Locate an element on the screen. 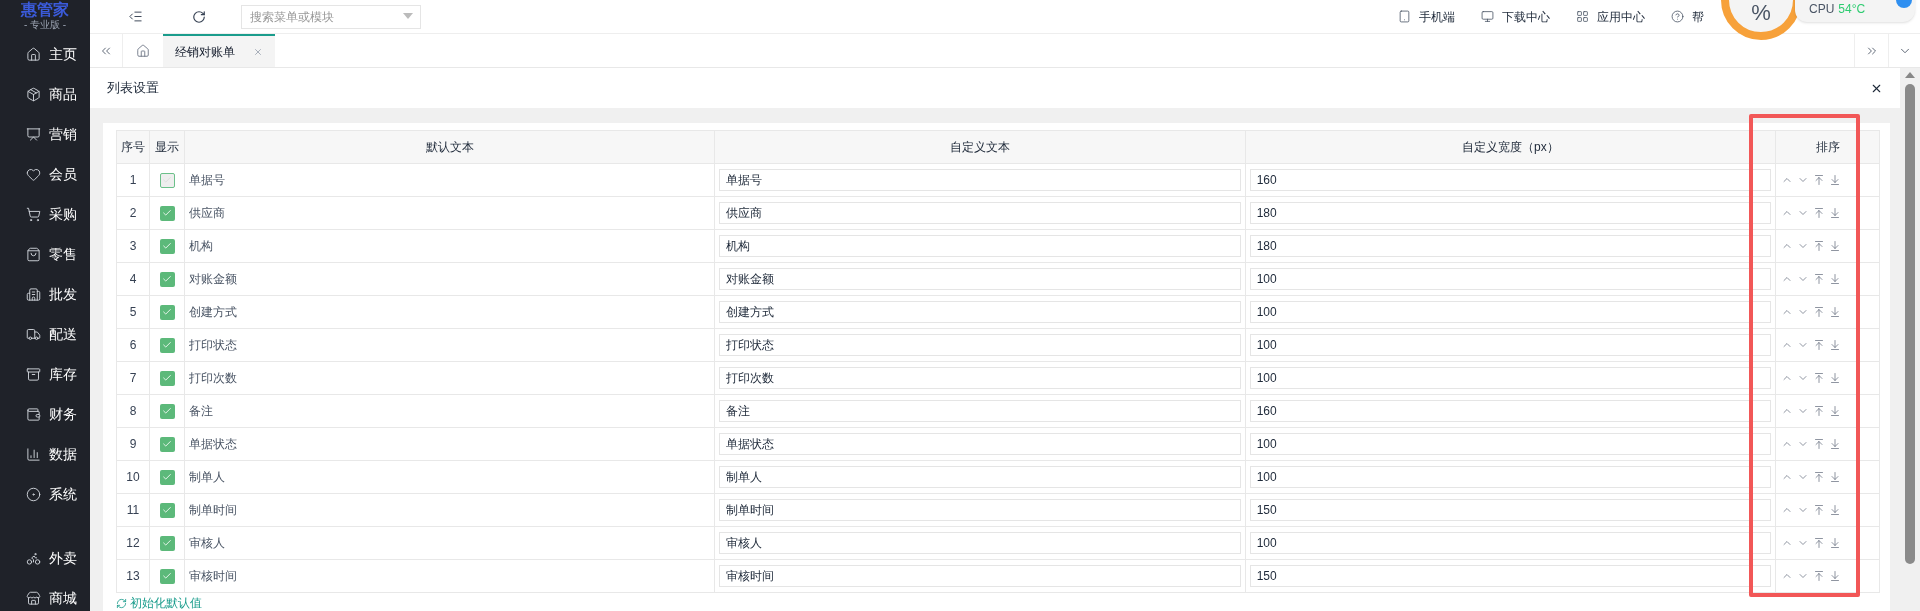 This screenshot has height=611, width=1920. row-number: 10 is located at coordinates (133, 477).